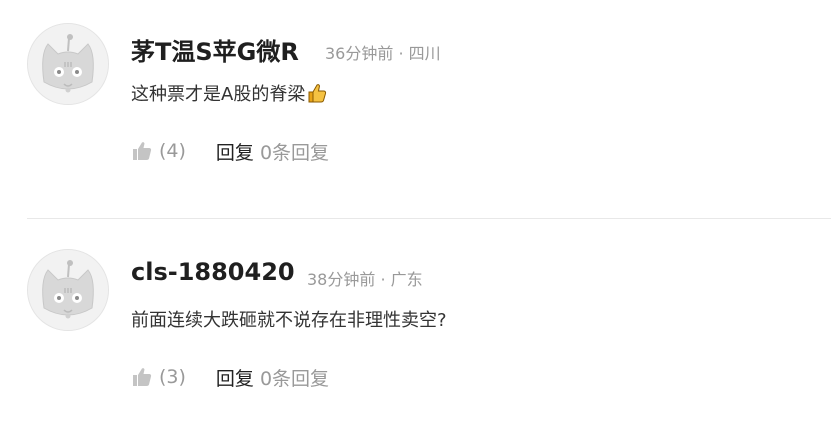 This screenshot has height=426, width=831. Describe the element at coordinates (172, 377) in the screenshot. I see `like-count: (3)` at that location.